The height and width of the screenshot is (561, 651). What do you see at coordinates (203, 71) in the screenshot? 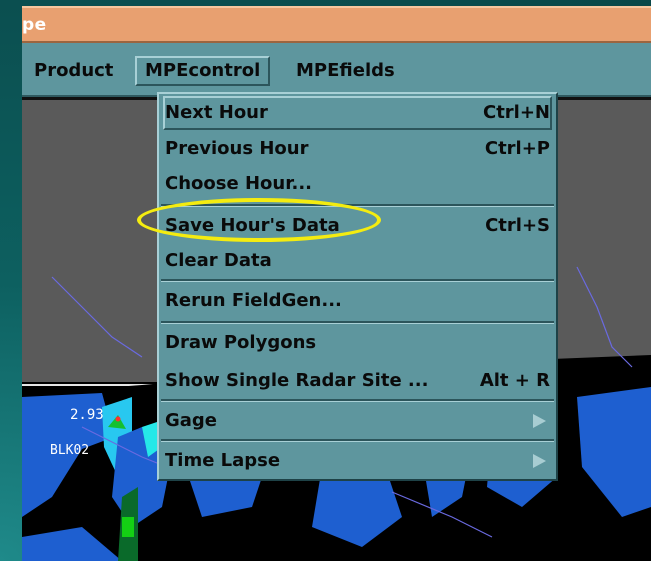
I see `menu-mpecontrol: MPEcontrol` at bounding box center [203, 71].